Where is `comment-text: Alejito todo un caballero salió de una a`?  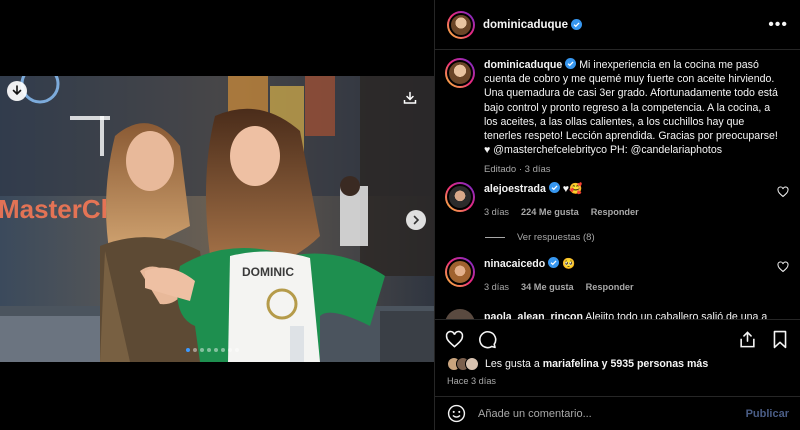
comment-text: Alejito todo un caballero salió de una a is located at coordinates (676, 315).